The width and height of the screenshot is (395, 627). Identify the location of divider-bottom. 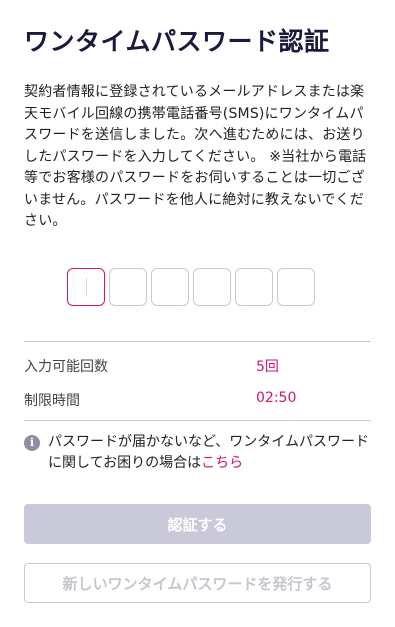
(197, 420).